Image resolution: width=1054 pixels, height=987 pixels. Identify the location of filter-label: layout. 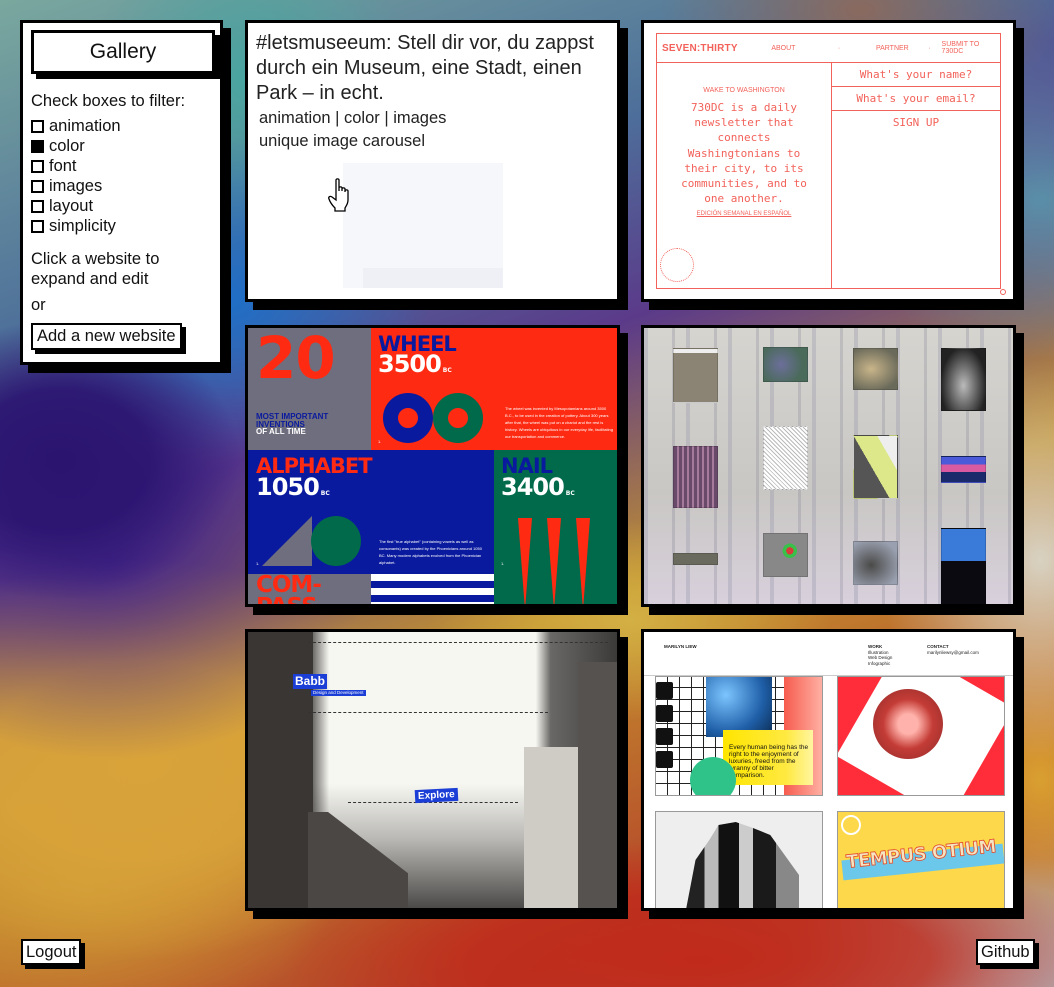
(71, 205).